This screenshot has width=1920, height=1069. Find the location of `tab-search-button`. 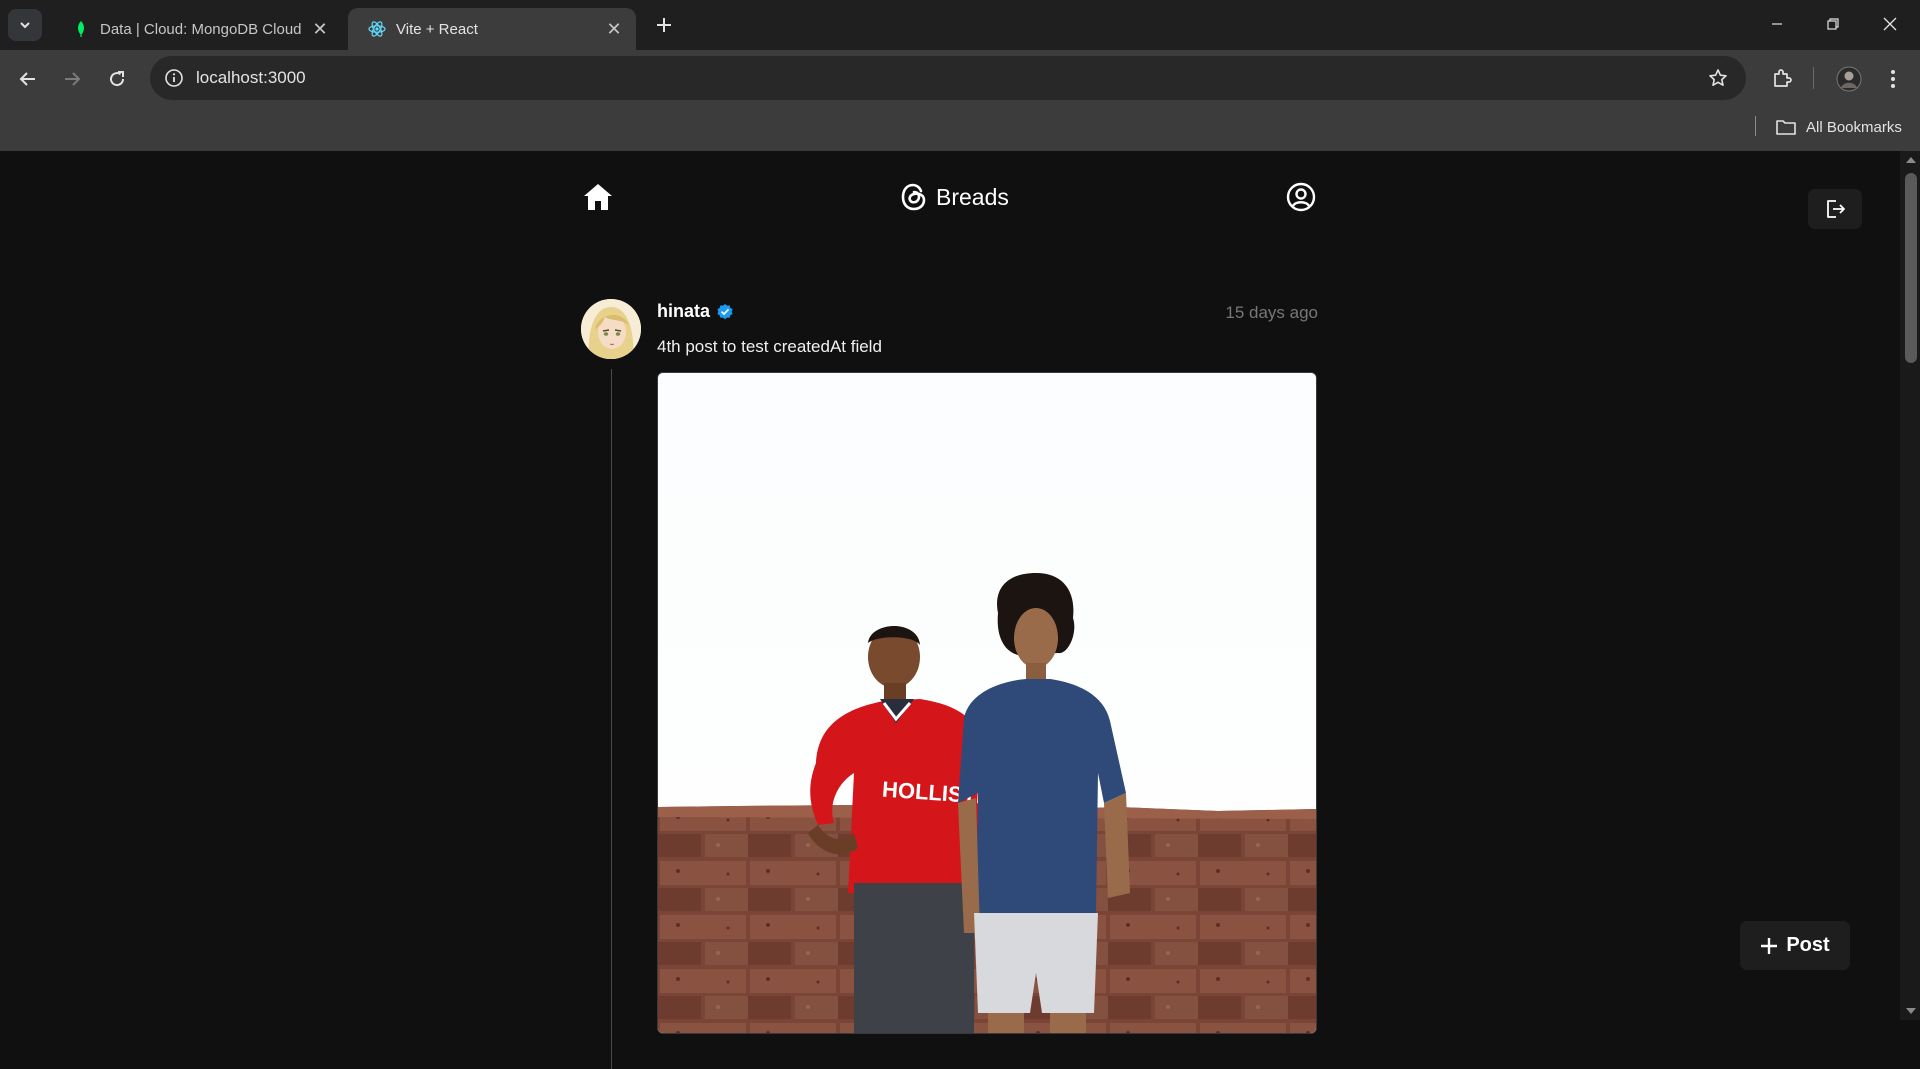

tab-search-button is located at coordinates (25, 25).